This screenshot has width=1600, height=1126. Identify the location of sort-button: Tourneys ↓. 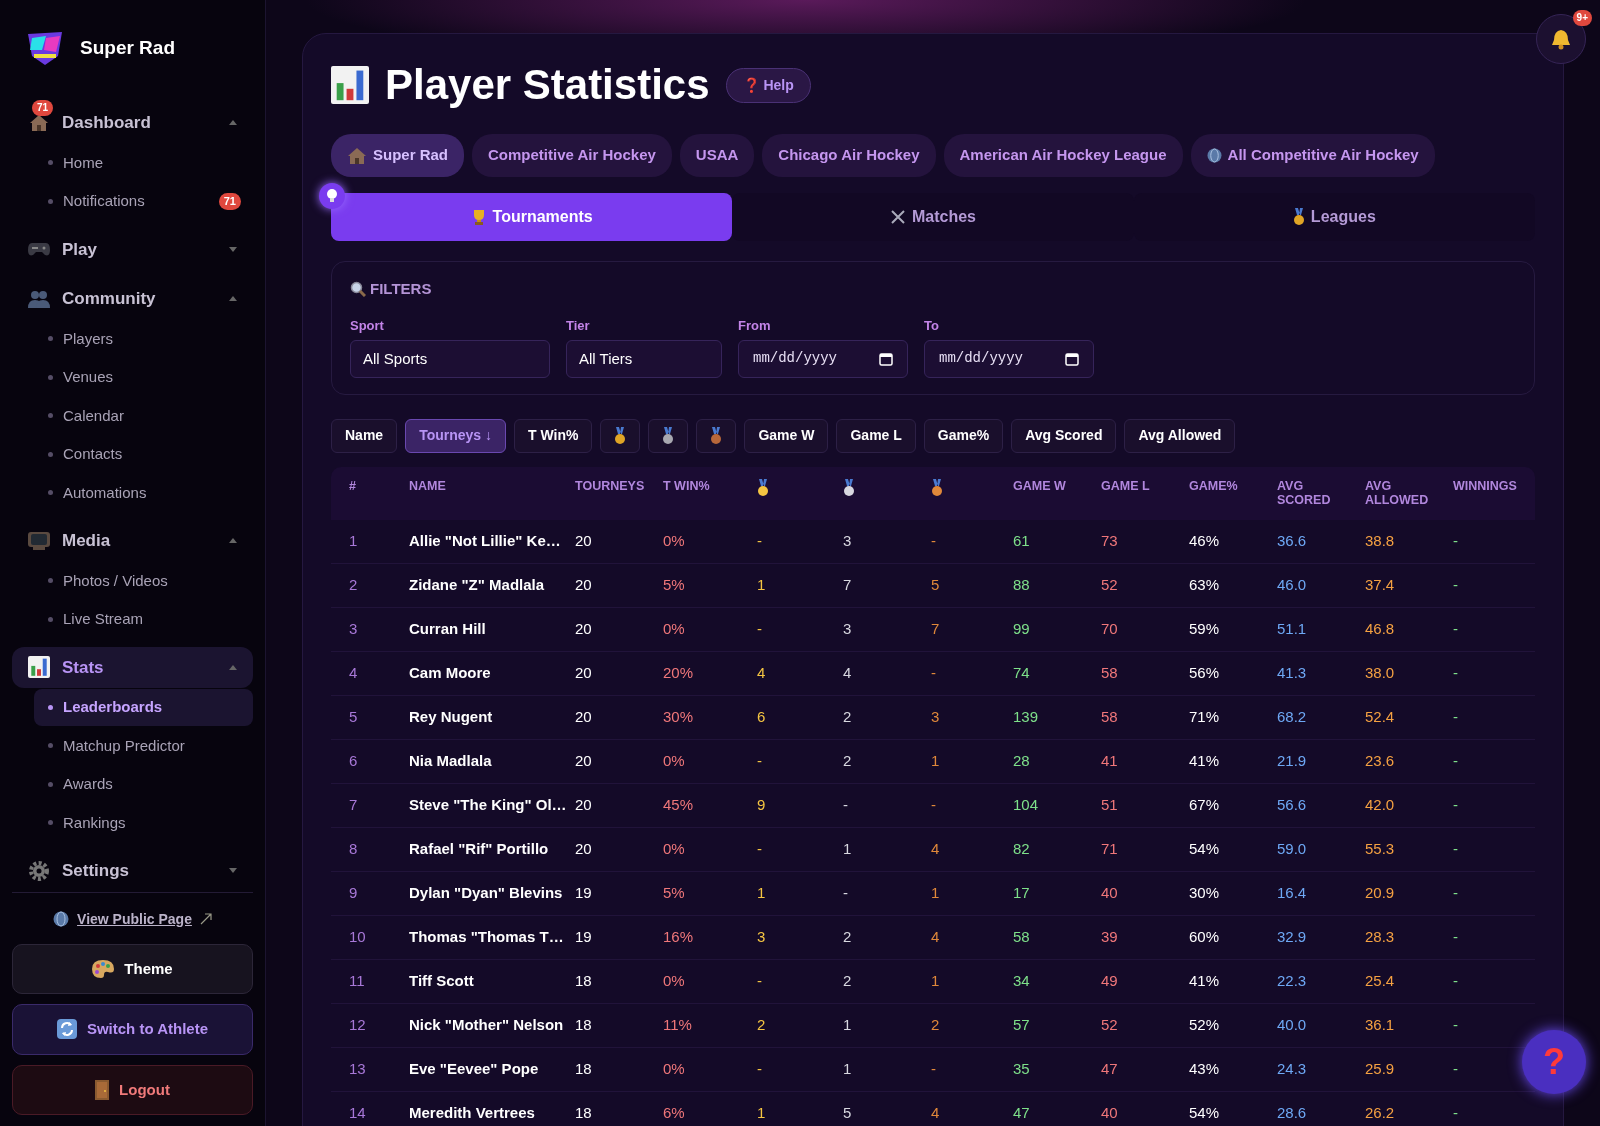
(455, 435).